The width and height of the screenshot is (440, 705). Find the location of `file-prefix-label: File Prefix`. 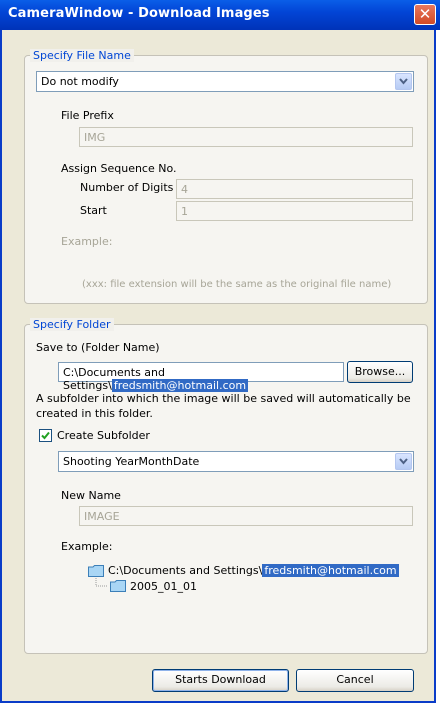

file-prefix-label: File Prefix is located at coordinates (87, 115).